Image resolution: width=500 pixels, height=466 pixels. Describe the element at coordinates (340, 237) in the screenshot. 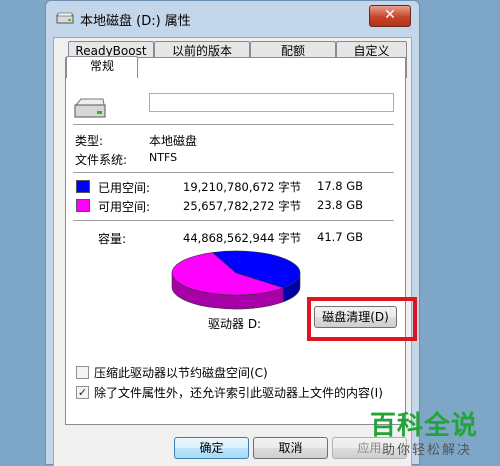

I see `capacity-size: 41.7 GB` at that location.